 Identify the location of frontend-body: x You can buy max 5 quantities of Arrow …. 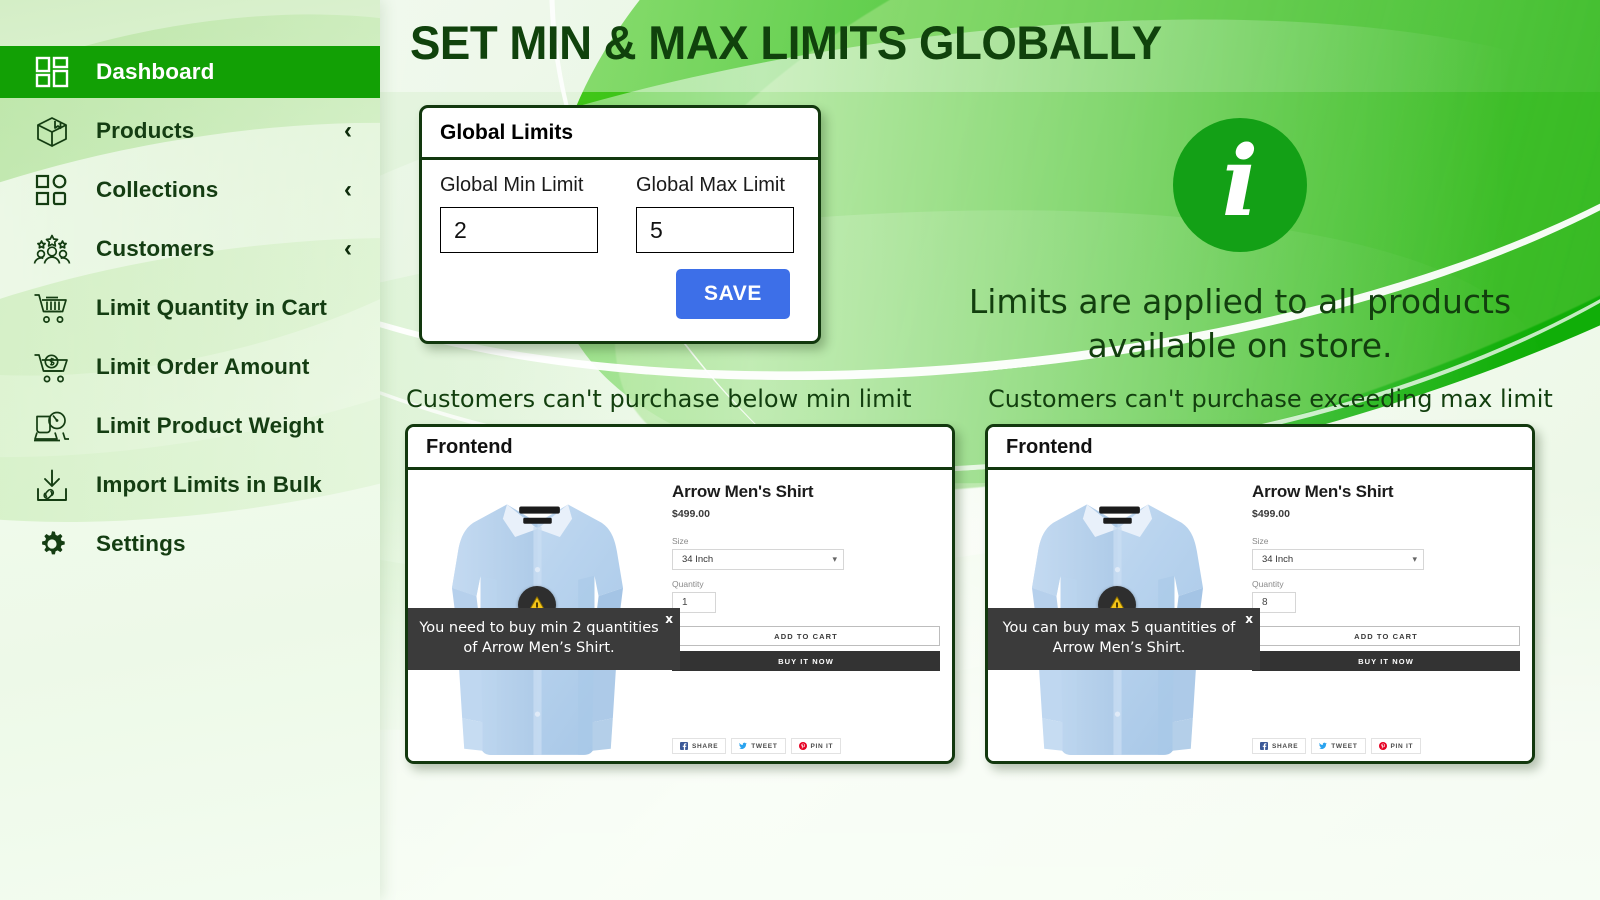
(1260, 615).